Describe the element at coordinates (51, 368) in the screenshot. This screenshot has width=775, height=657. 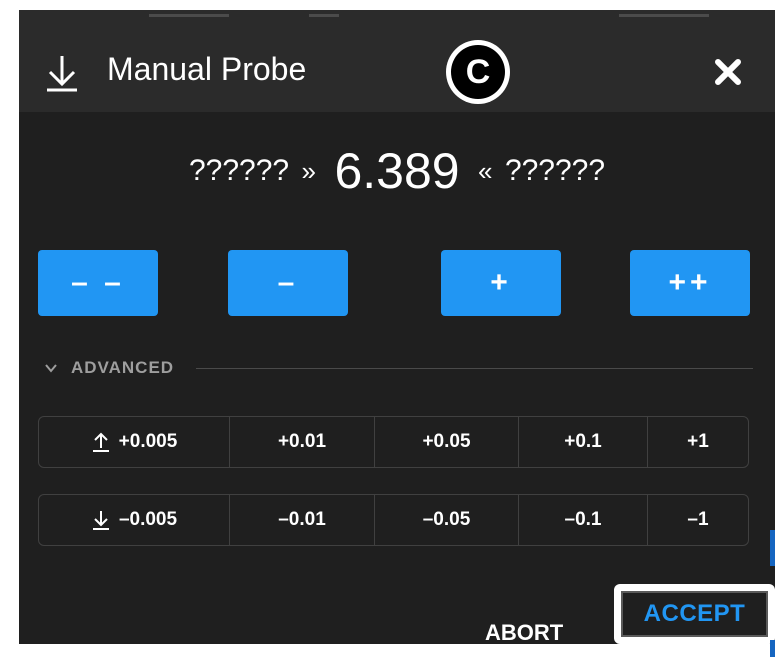
I see `chevron-down-icon` at that location.